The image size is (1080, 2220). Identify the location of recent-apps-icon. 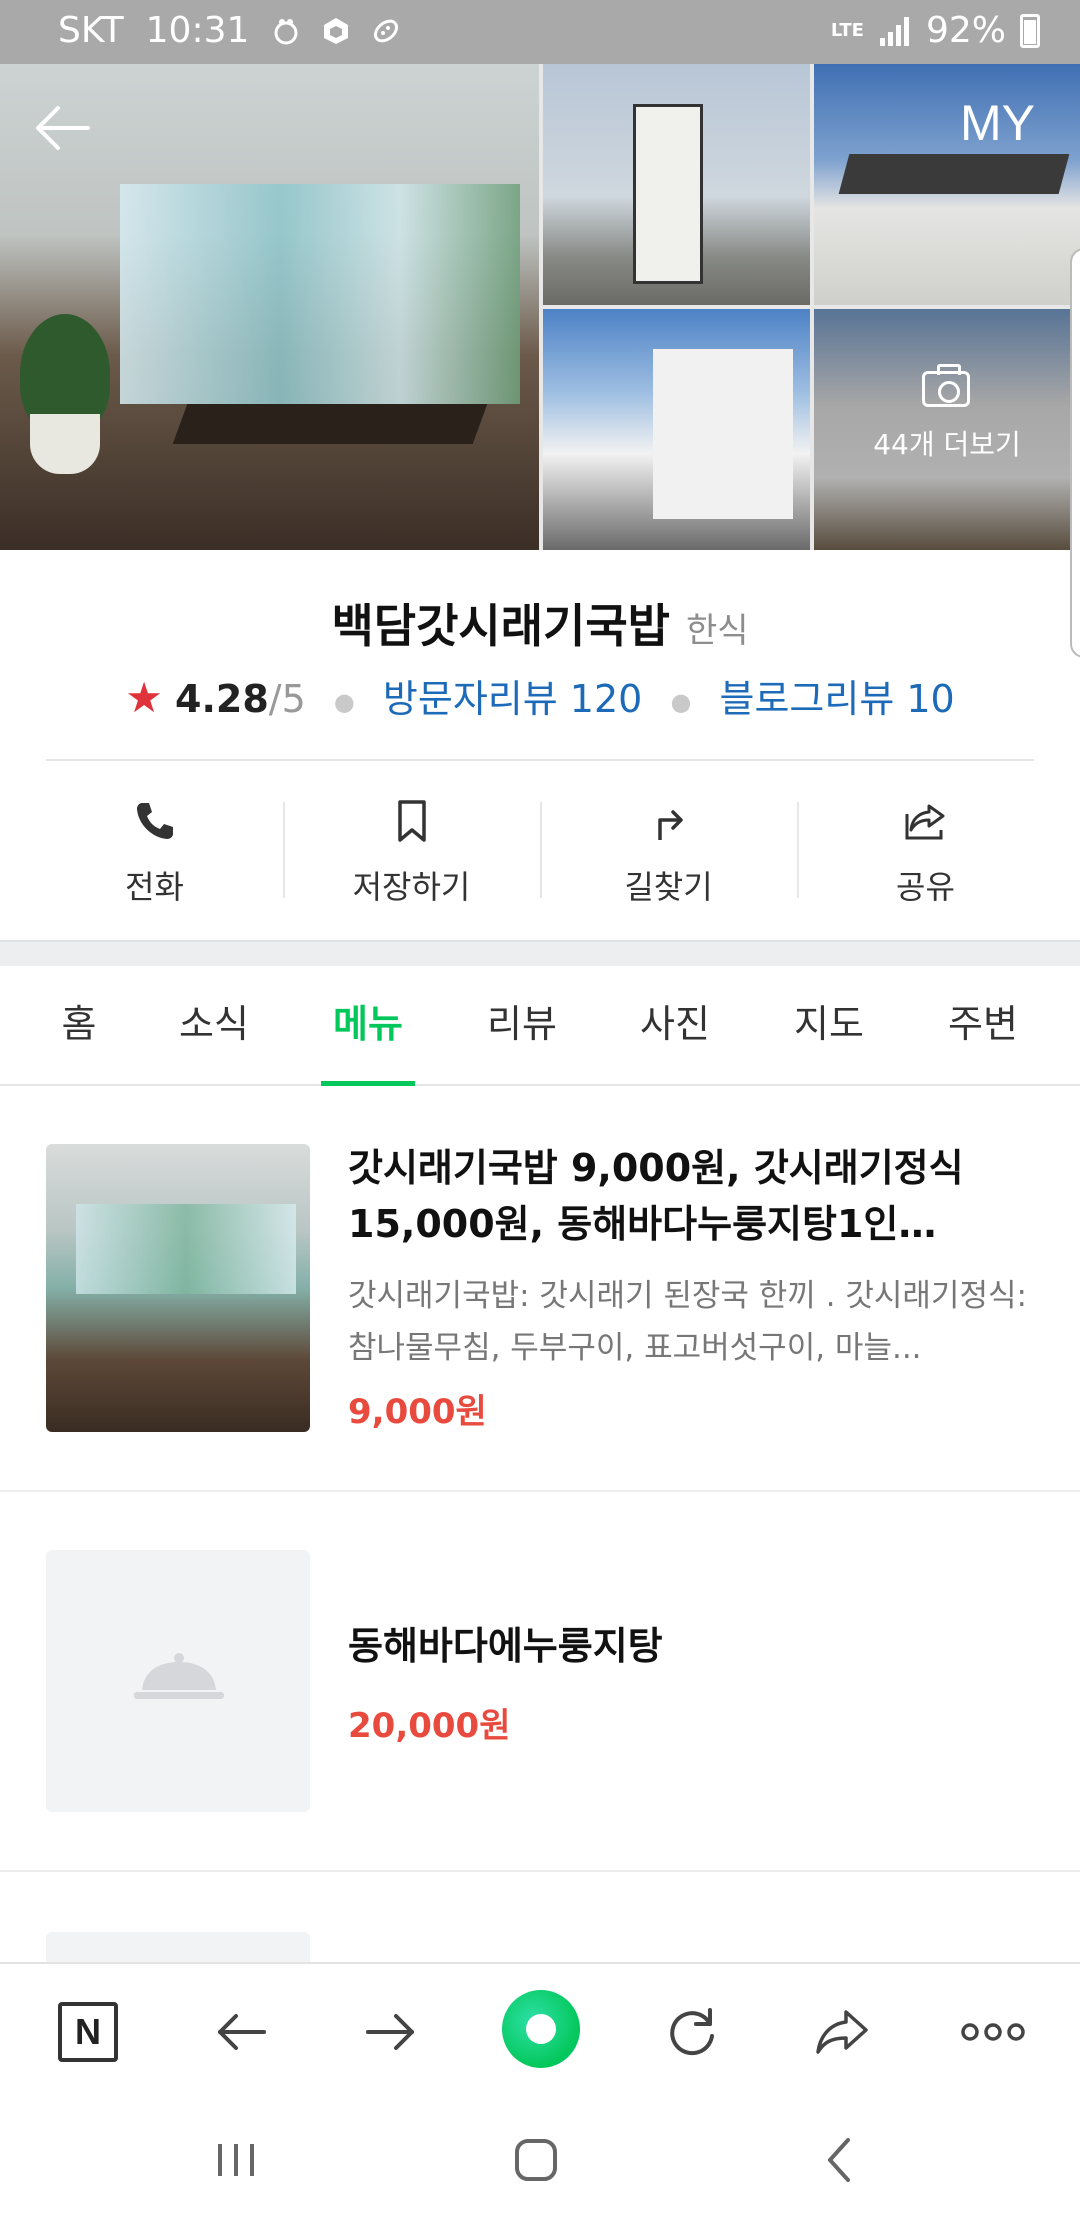
(236, 2160).